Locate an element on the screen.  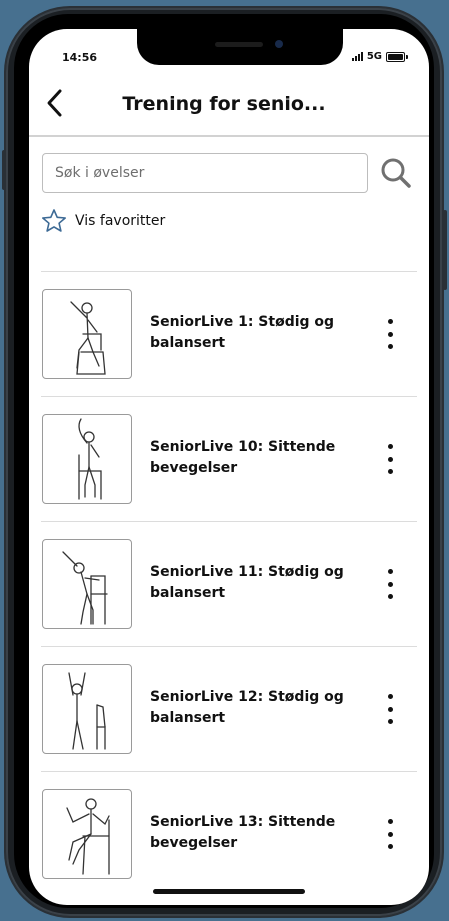
list-item: SeniorLive 13: Sittende bevegelser is located at coordinates (229, 833).